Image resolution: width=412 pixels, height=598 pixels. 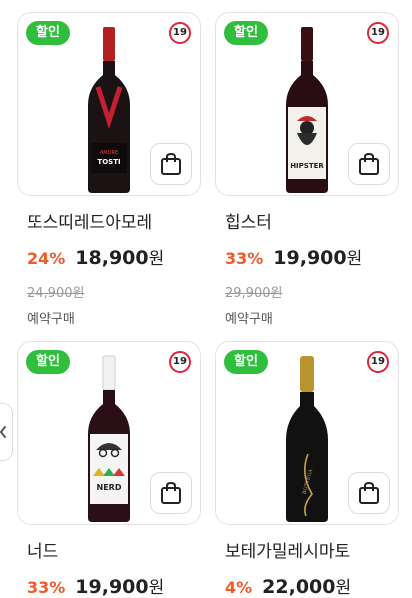 I want to click on product-image: AMORE TOSTI 할인 19, so click(x=109, y=104).